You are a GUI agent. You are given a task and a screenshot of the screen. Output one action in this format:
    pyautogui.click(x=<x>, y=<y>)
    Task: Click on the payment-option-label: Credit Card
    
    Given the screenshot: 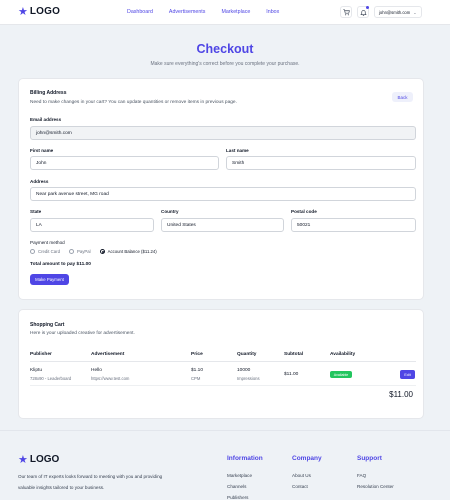 What is the action you would take?
    pyautogui.click(x=49, y=251)
    